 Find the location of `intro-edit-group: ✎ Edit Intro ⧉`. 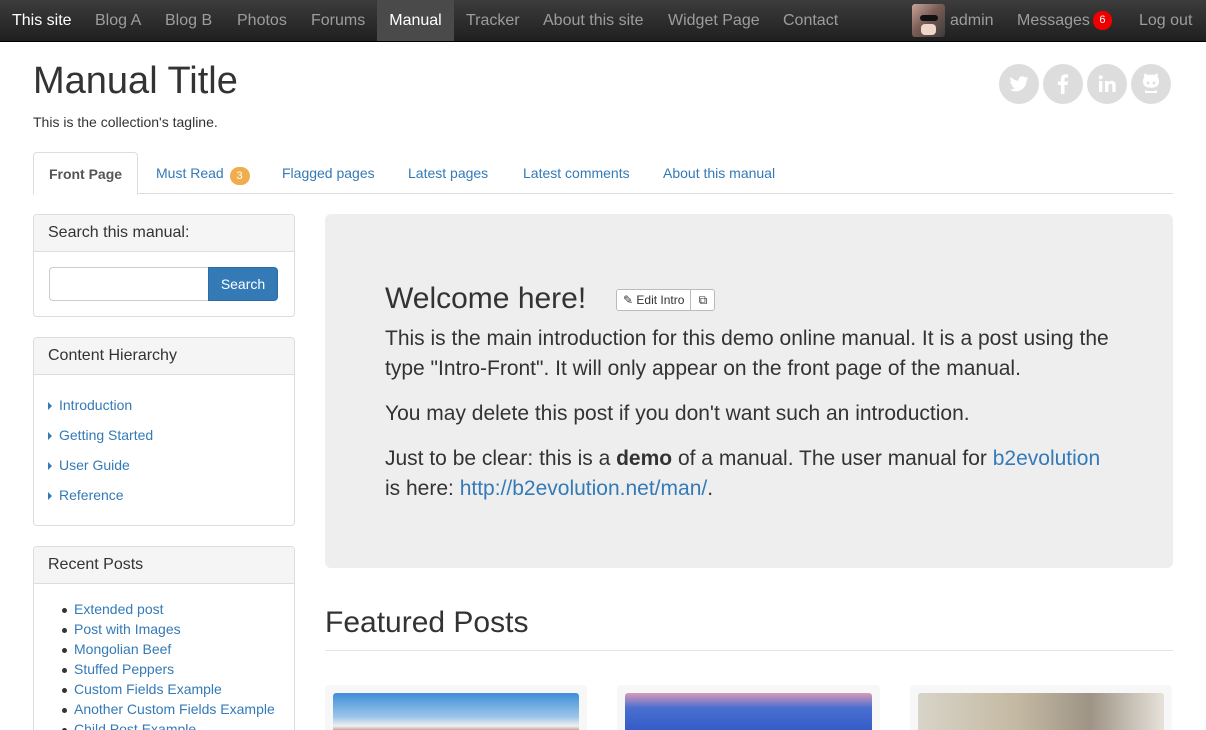

intro-edit-group: ✎ Edit Intro ⧉ is located at coordinates (666, 300).